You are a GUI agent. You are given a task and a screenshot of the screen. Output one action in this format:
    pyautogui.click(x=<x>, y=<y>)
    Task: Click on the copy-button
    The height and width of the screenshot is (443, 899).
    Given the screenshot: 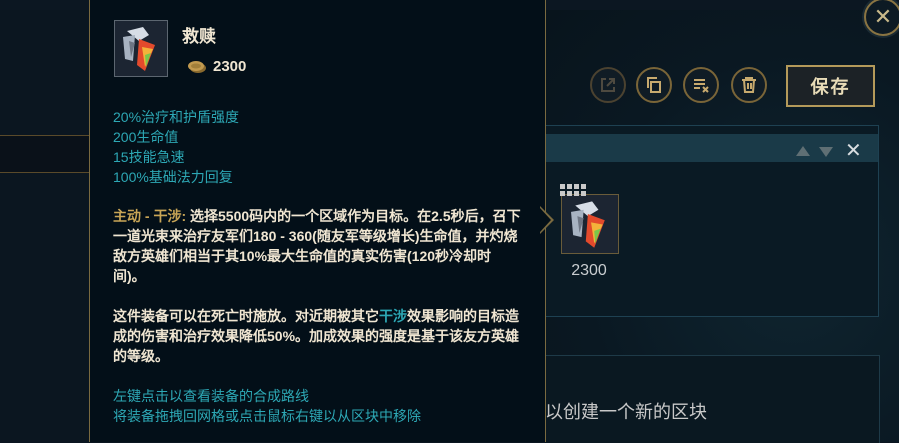 What is the action you would take?
    pyautogui.click(x=654, y=85)
    